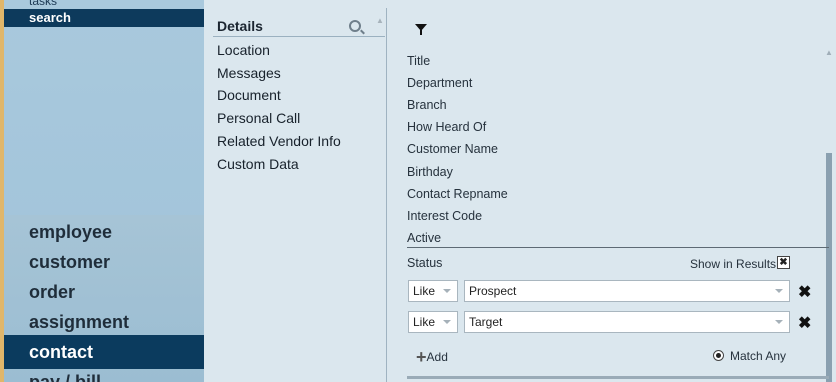 The height and width of the screenshot is (382, 836). I want to click on nav-item-contact: contact, so click(104, 352).